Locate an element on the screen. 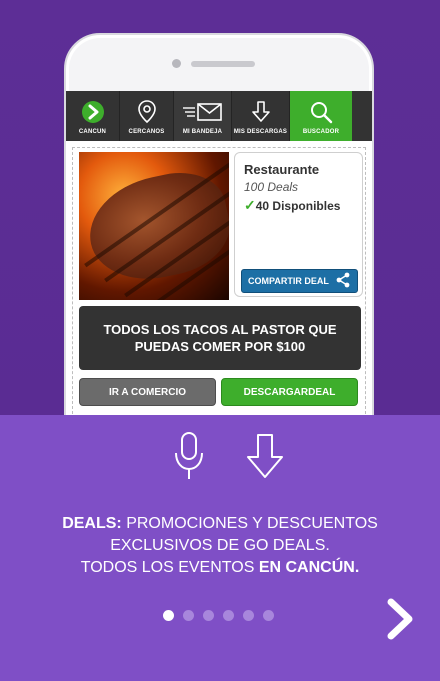 The height and width of the screenshot is (681, 440). nav-label-cancun: CANCUN is located at coordinates (92, 132).